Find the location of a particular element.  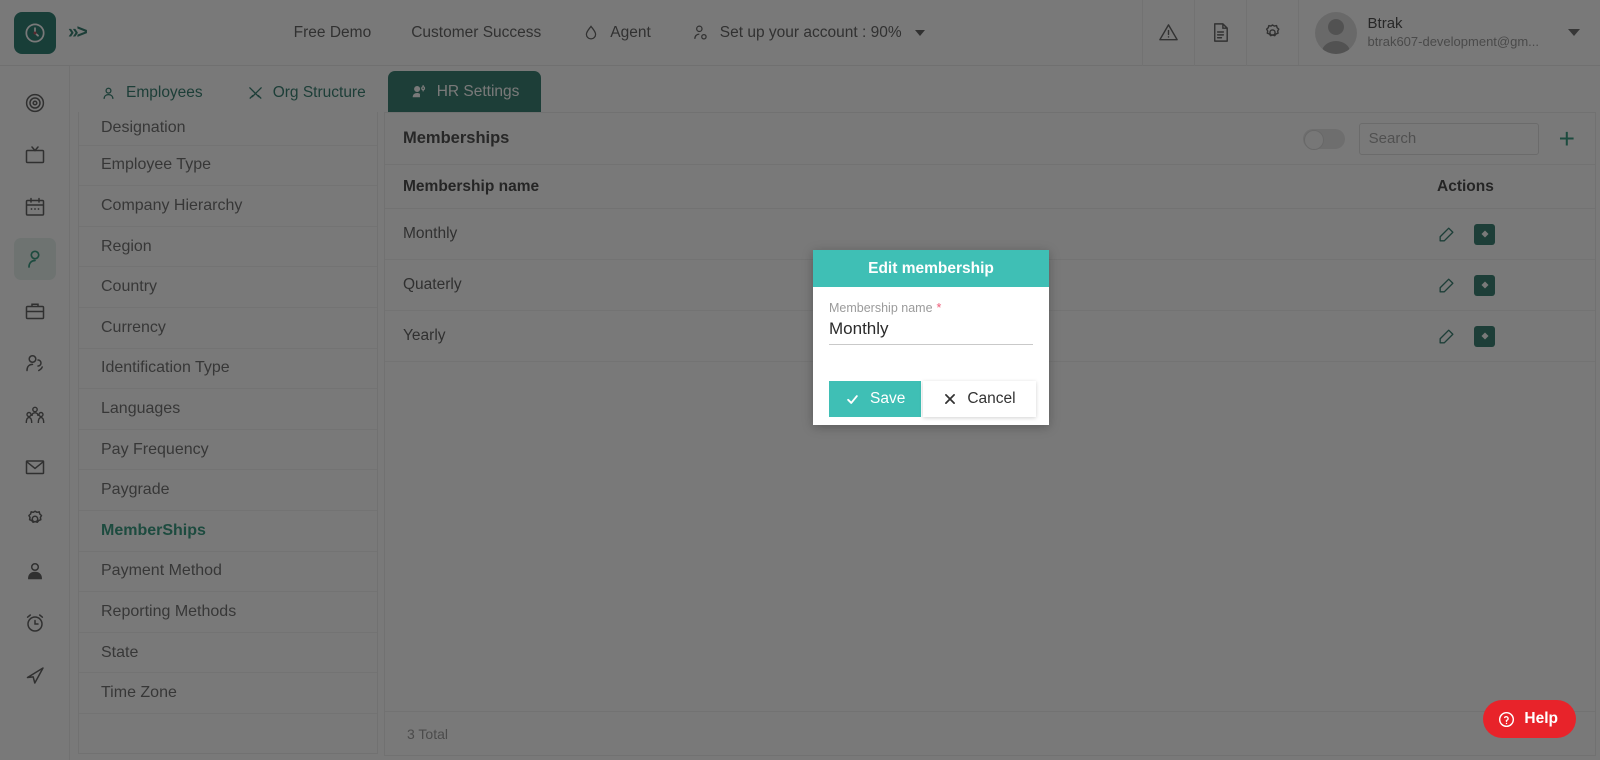

modal-title: Edit membership is located at coordinates (931, 268).